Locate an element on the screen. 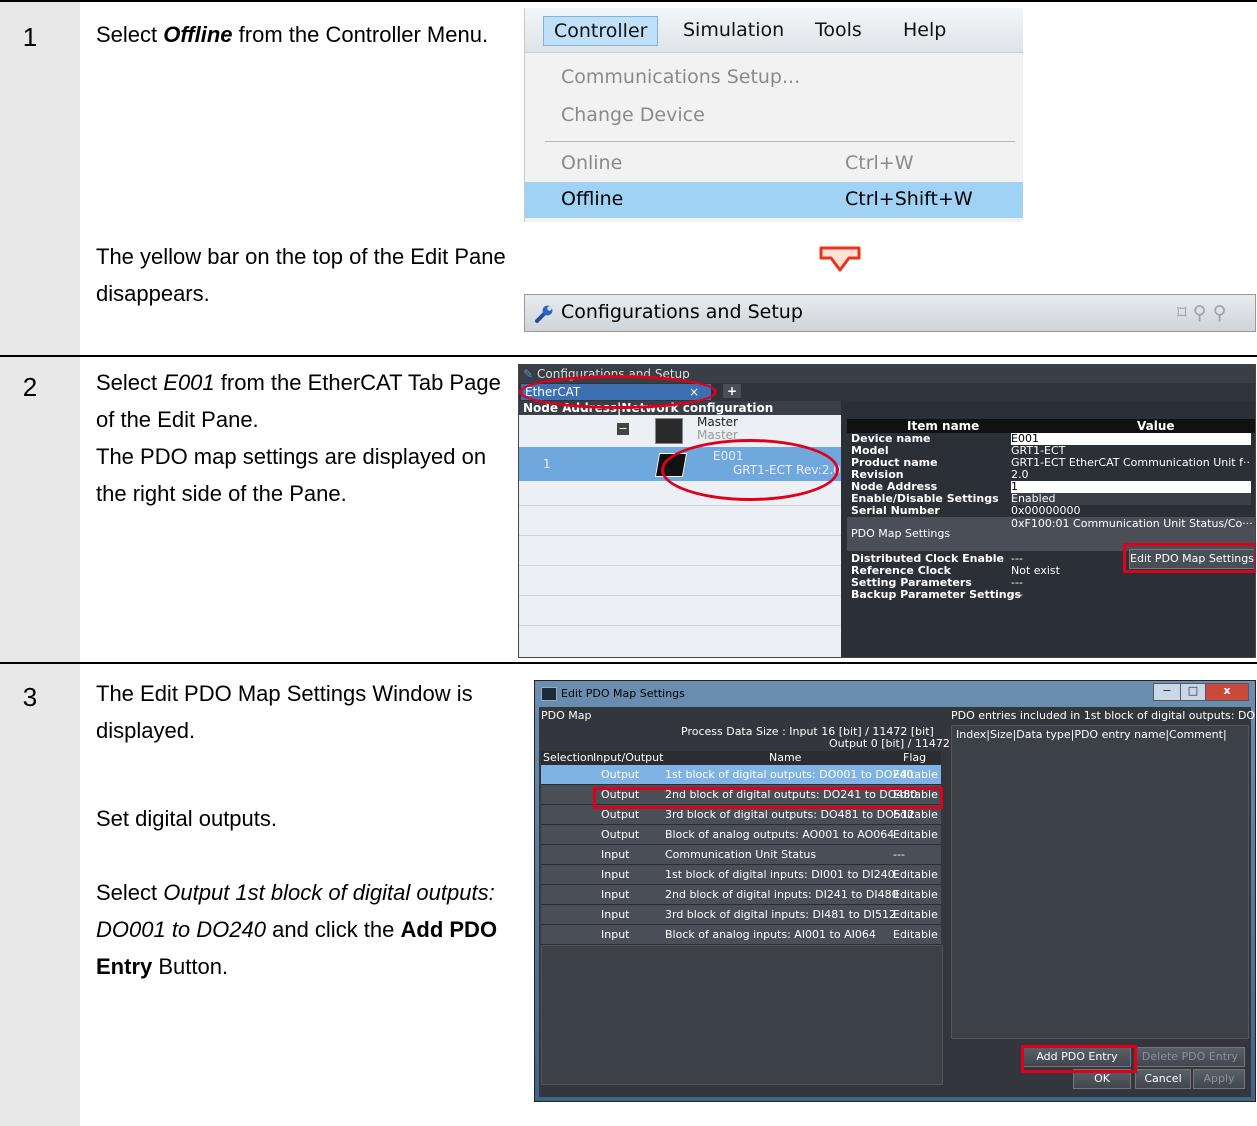 The height and width of the screenshot is (1126, 1257). row-flag: --- is located at coordinates (899, 854).